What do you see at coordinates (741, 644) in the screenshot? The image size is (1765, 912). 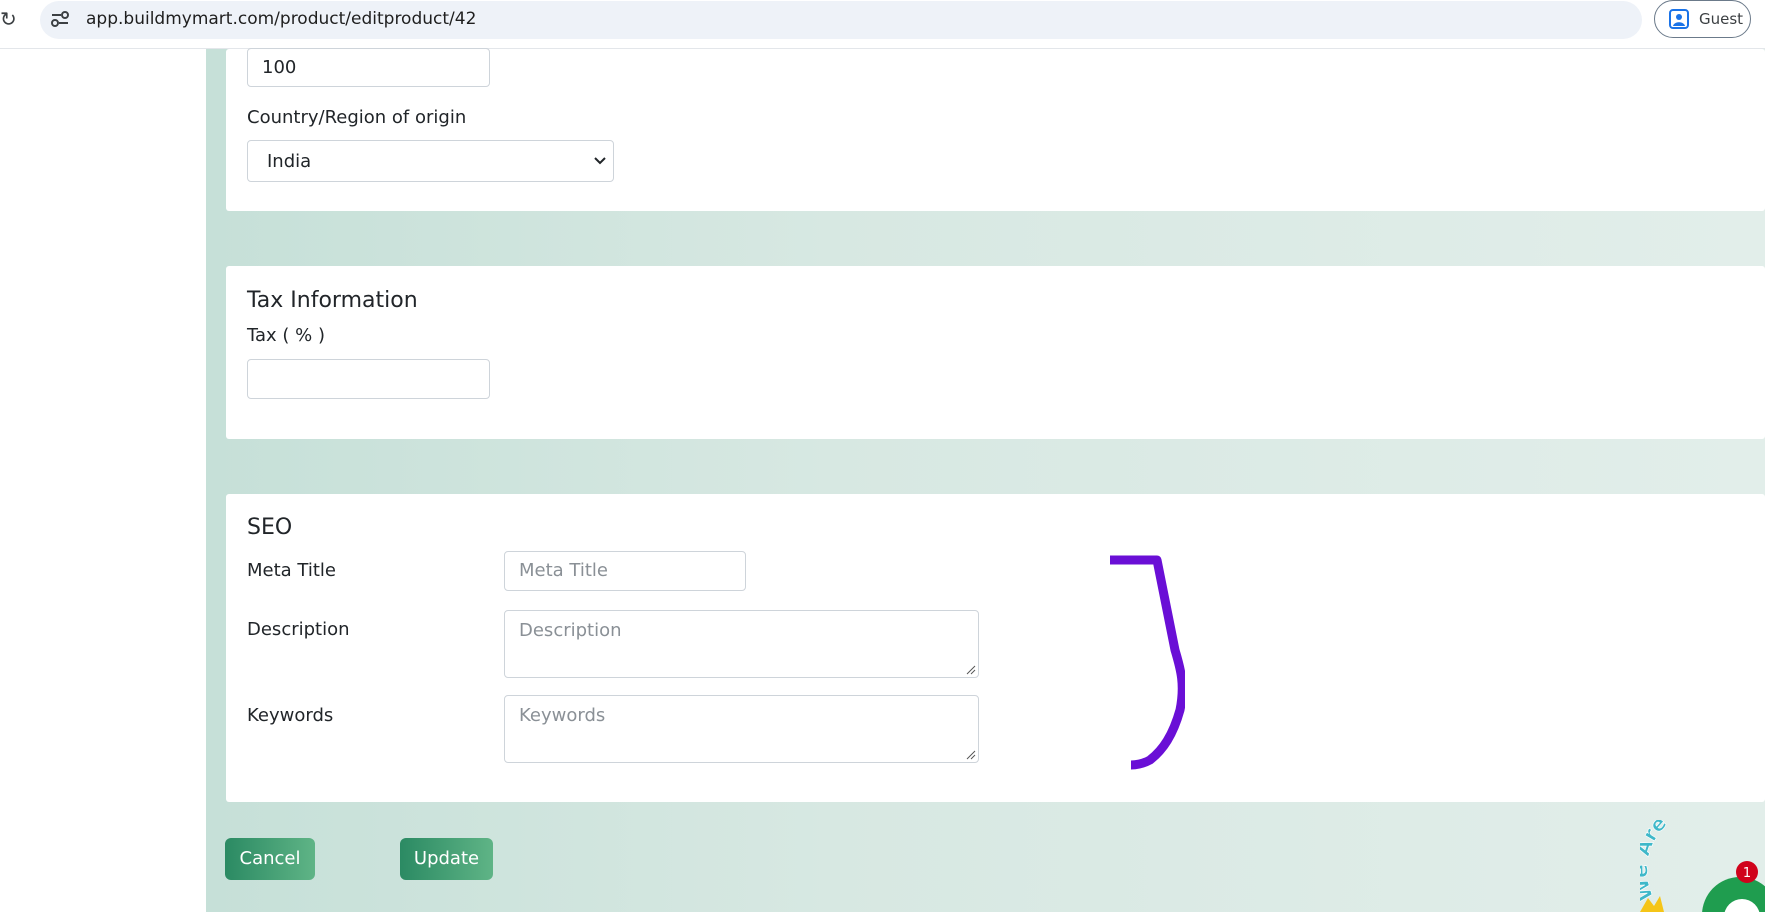 I see `description-textarea: Description` at bounding box center [741, 644].